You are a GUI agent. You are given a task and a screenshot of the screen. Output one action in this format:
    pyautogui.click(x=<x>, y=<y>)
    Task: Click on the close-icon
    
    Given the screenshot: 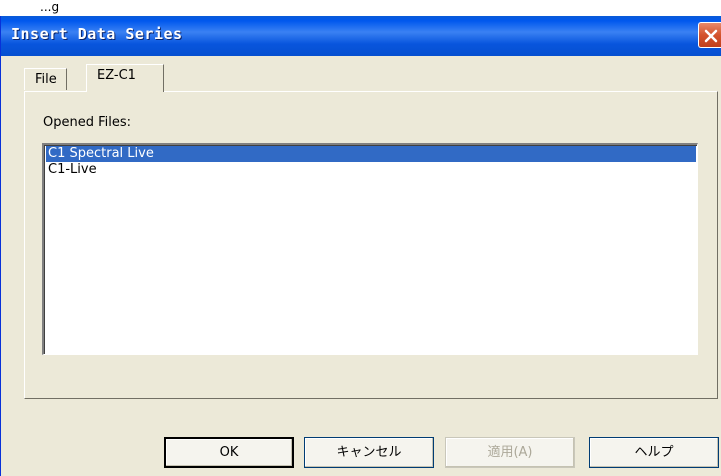 What is the action you would take?
    pyautogui.click(x=711, y=36)
    